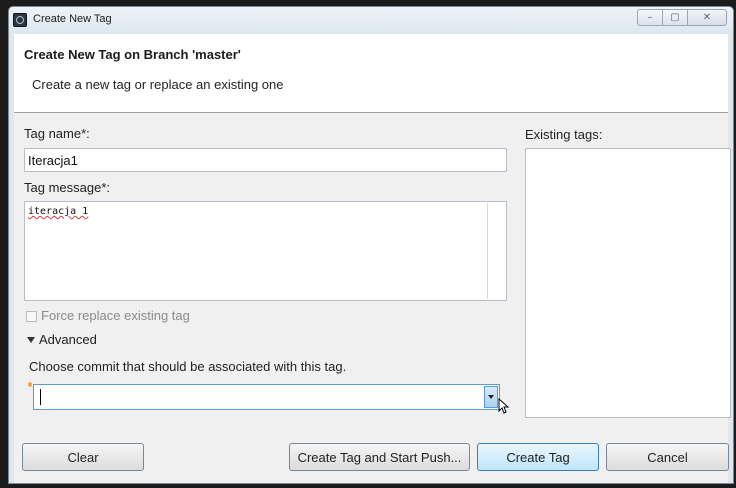 This screenshot has width=736, height=488. What do you see at coordinates (564, 134) in the screenshot?
I see `existing-tags-label: Existing tags:` at bounding box center [564, 134].